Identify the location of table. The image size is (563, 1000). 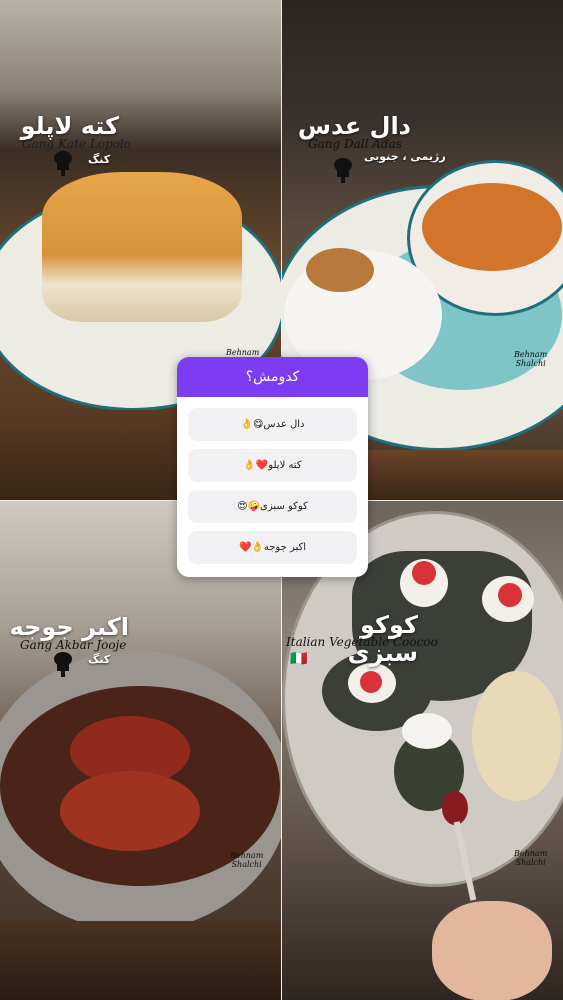
(140, 960).